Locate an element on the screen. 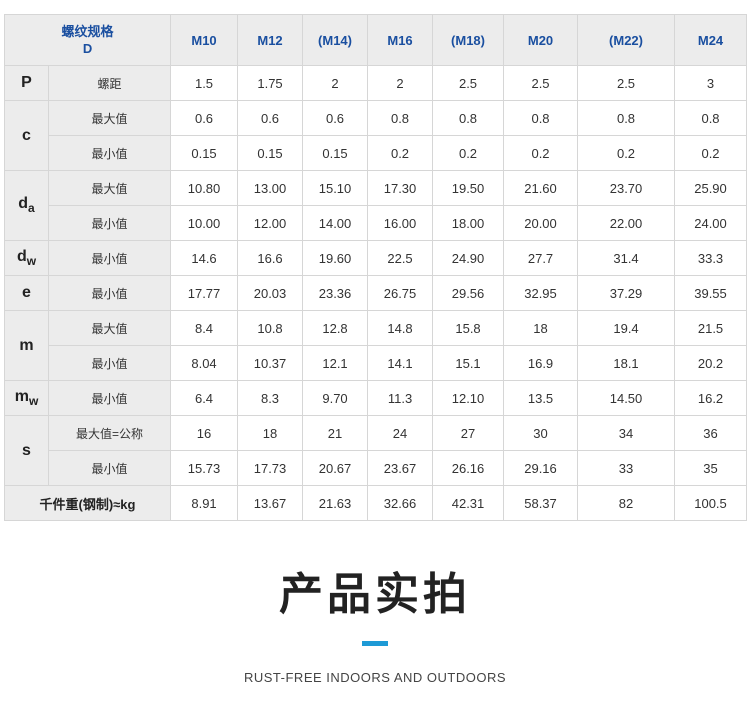 Image resolution: width=750 pixels, height=708 pixels. table-cell: 12.00 is located at coordinates (270, 223).